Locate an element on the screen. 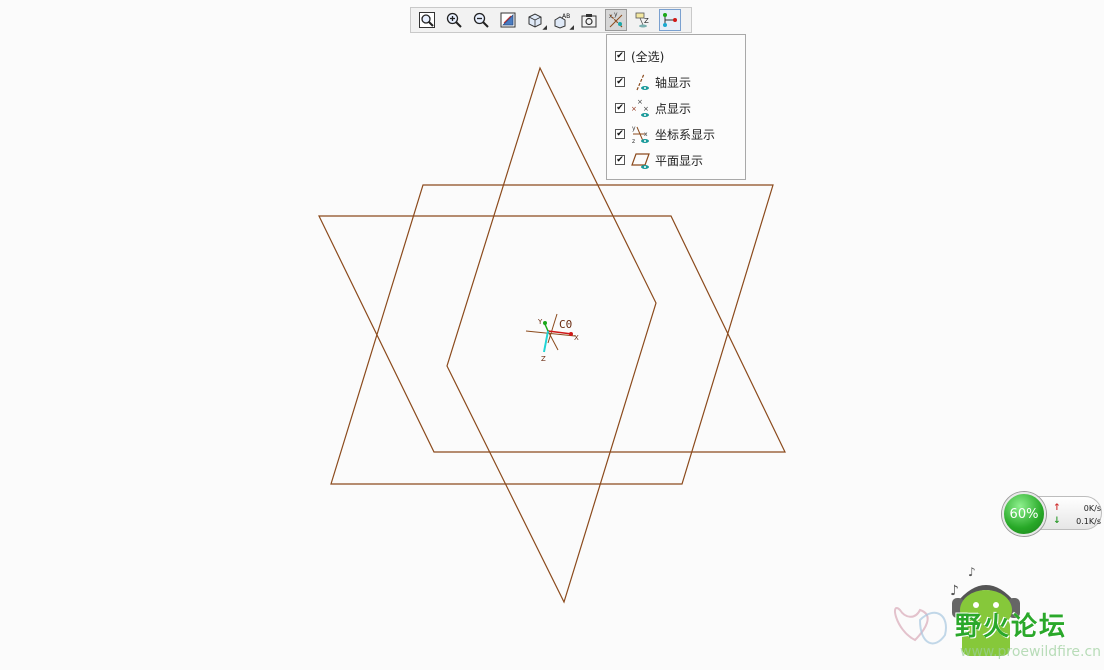 The width and height of the screenshot is (1104, 670). view-orientation-button: ◢ is located at coordinates (535, 20).